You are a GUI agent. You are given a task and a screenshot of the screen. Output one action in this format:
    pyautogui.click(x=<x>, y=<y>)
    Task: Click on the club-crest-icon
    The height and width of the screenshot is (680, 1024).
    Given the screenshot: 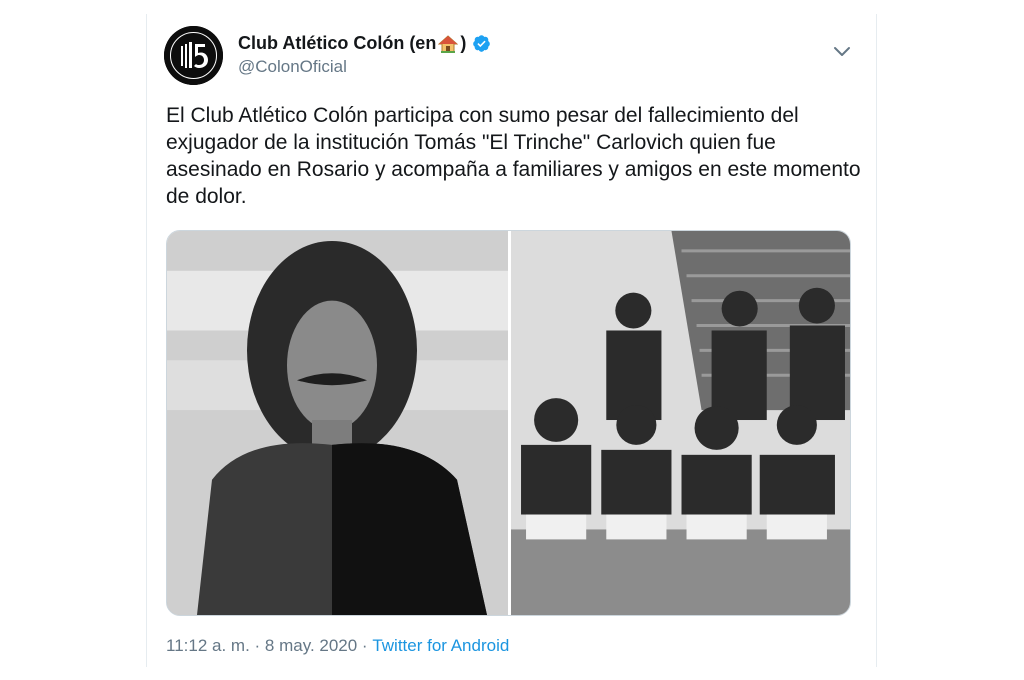 What is the action you would take?
    pyautogui.click(x=193, y=55)
    